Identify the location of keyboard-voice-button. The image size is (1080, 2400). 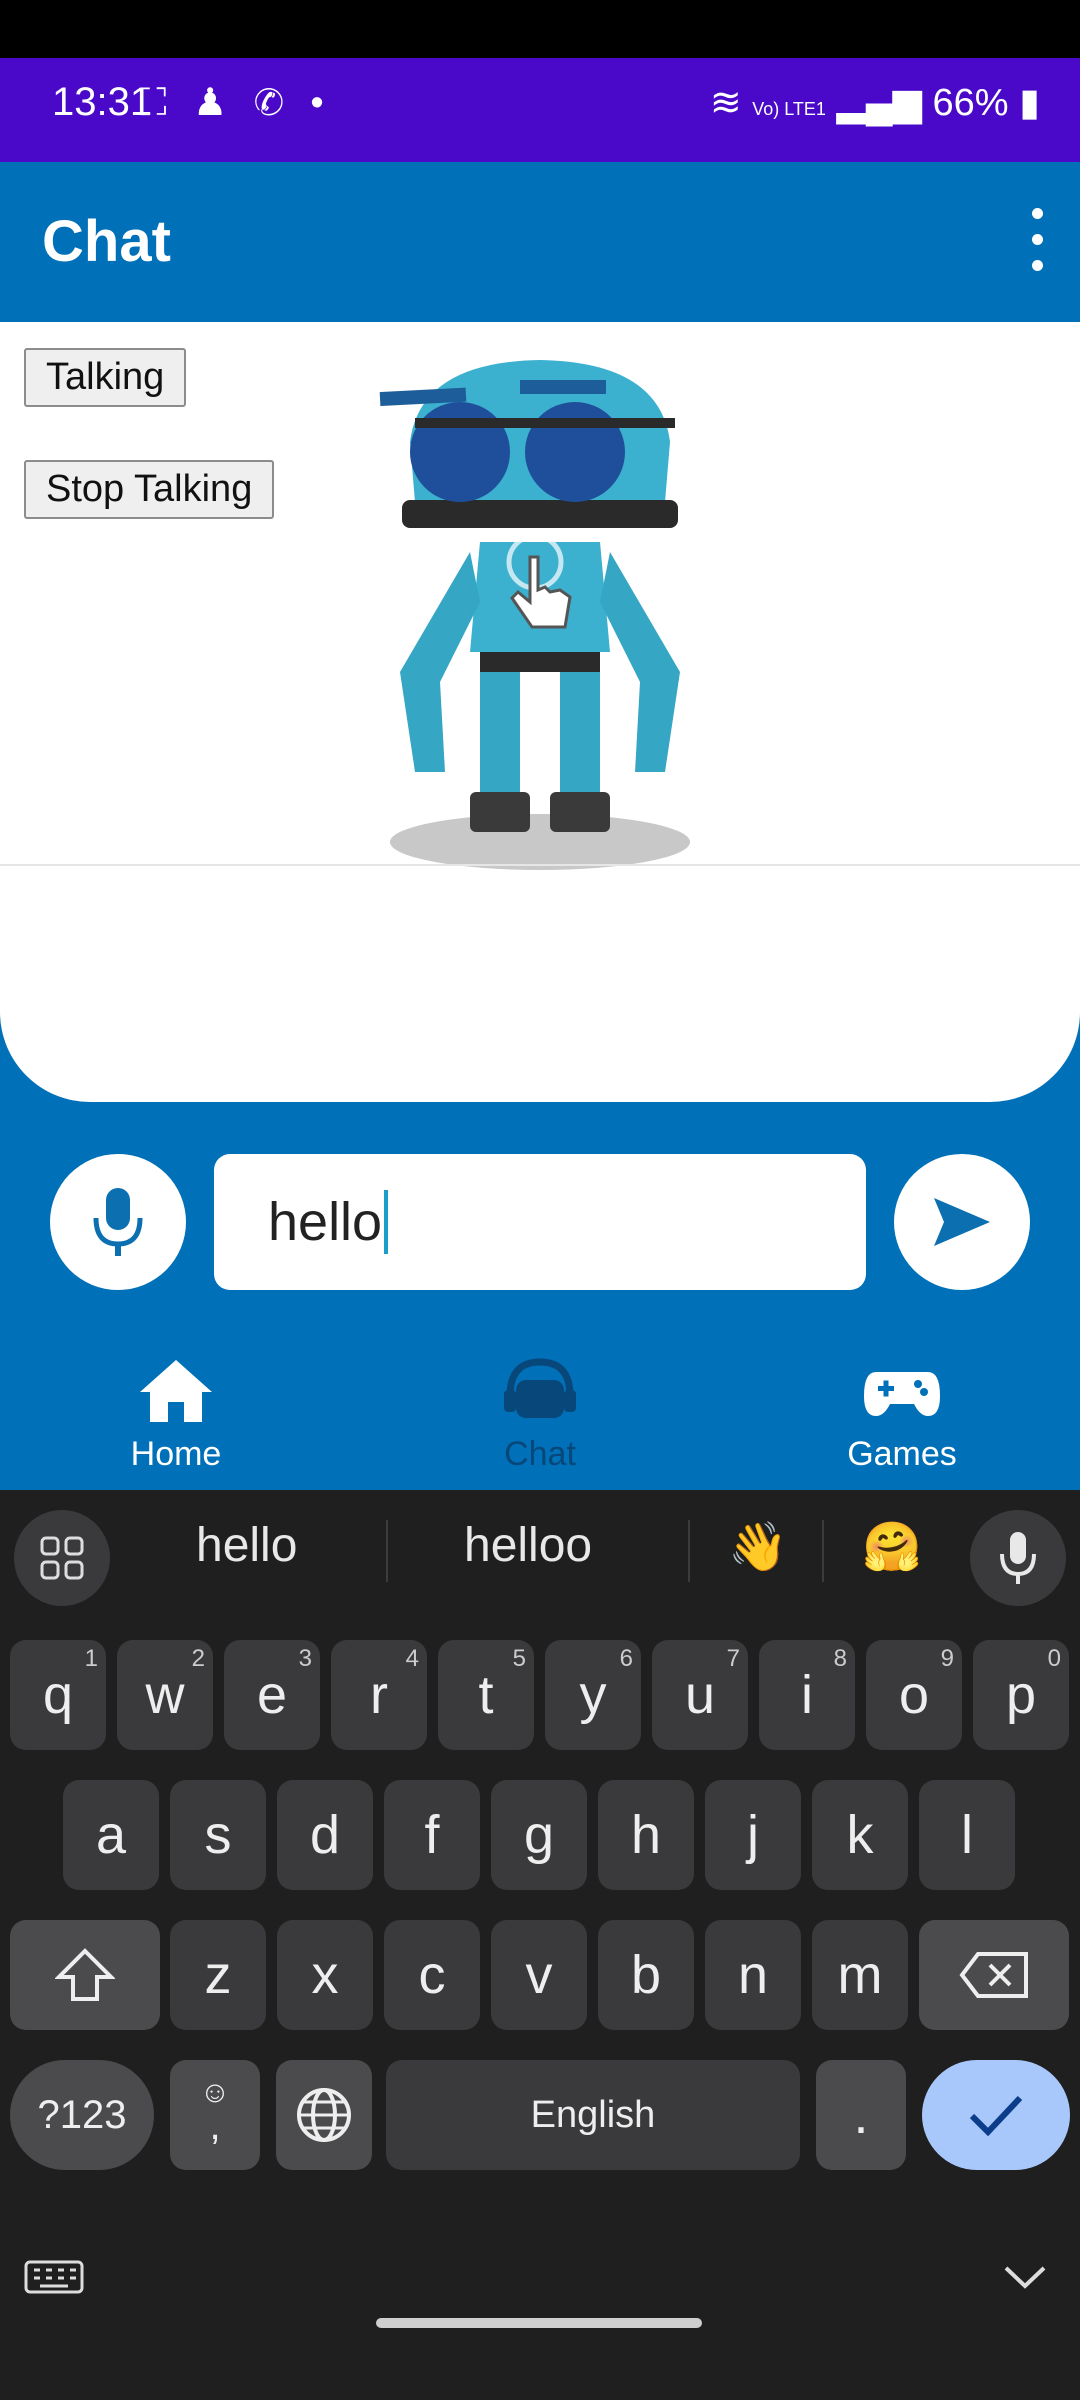
(1018, 1558).